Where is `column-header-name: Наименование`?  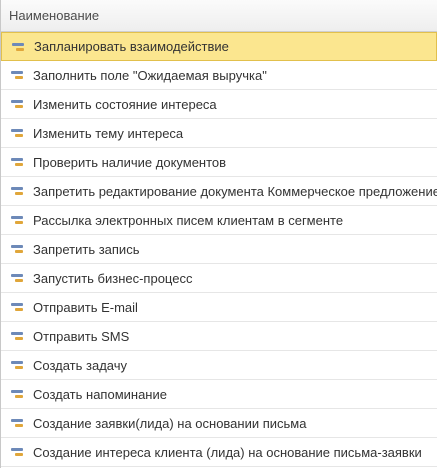 column-header-name: Наименование is located at coordinates (219, 16).